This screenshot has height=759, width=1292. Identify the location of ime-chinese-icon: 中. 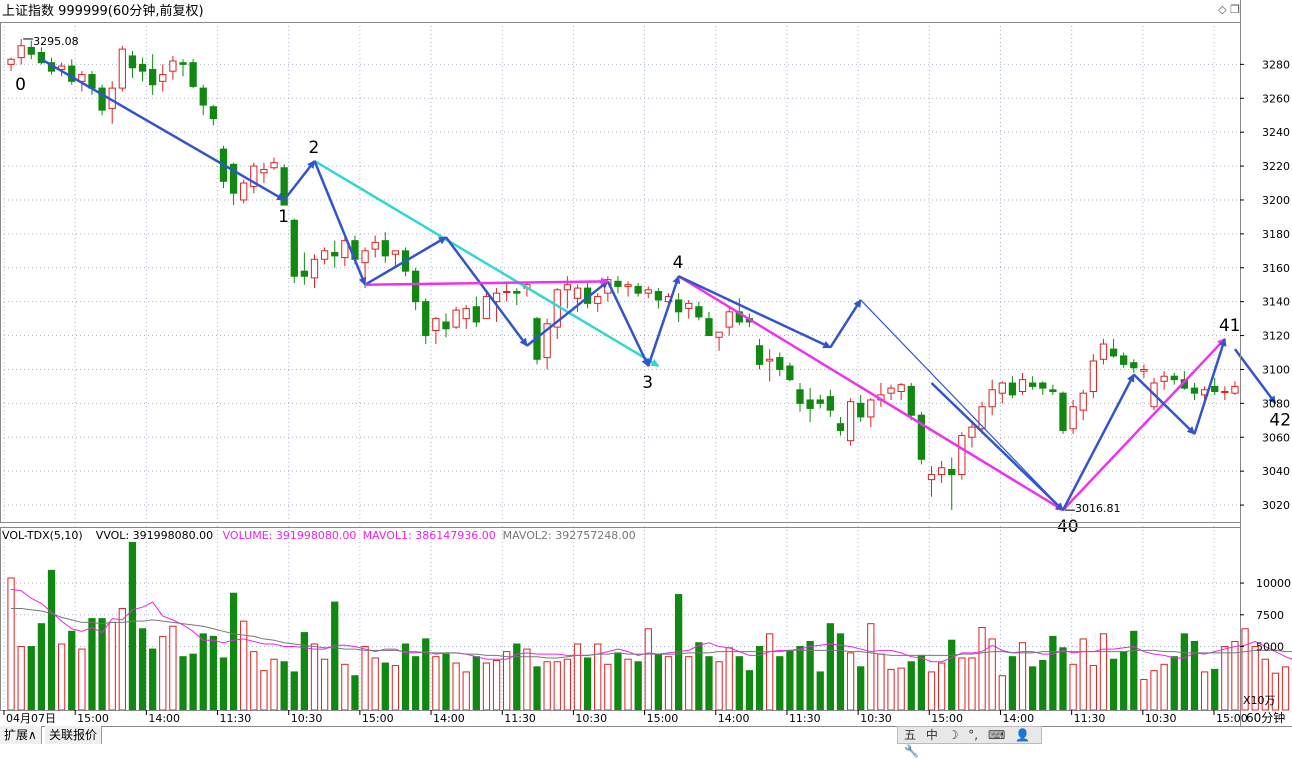
(932, 735).